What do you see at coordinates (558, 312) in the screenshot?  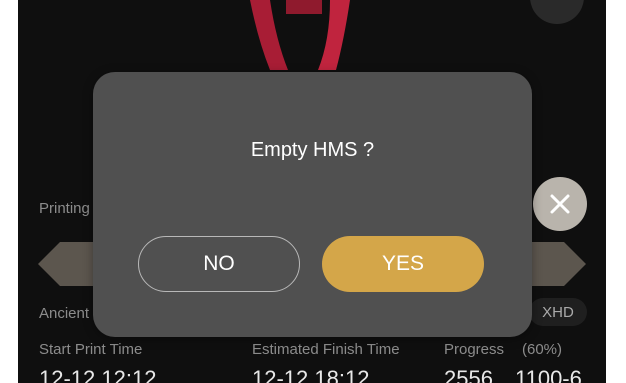 I see `xhd-chip: XHD` at bounding box center [558, 312].